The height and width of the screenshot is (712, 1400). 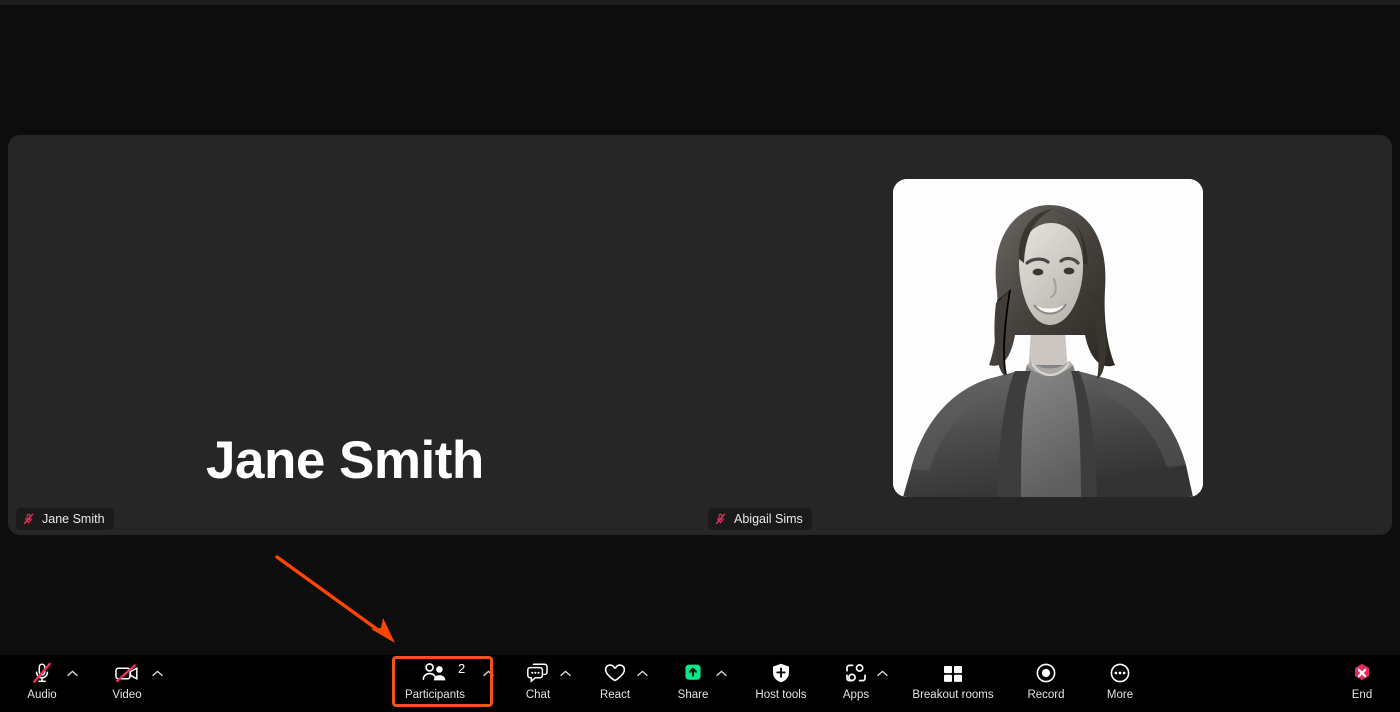 What do you see at coordinates (953, 673) in the screenshot?
I see `grid-squares-icon` at bounding box center [953, 673].